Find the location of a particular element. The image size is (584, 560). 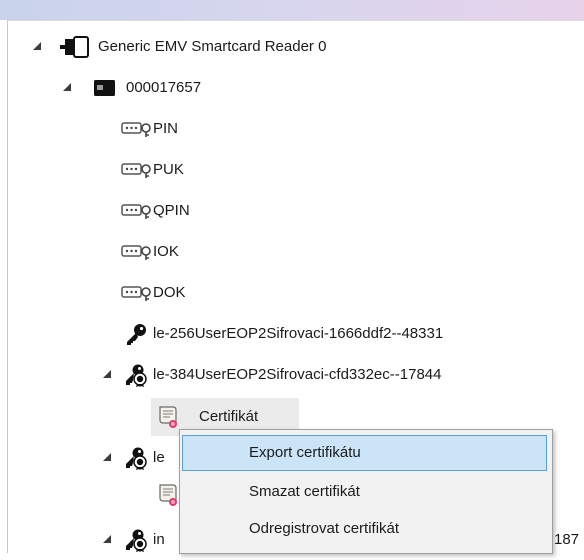

tree-node-certificate-partial is located at coordinates (90, 495).